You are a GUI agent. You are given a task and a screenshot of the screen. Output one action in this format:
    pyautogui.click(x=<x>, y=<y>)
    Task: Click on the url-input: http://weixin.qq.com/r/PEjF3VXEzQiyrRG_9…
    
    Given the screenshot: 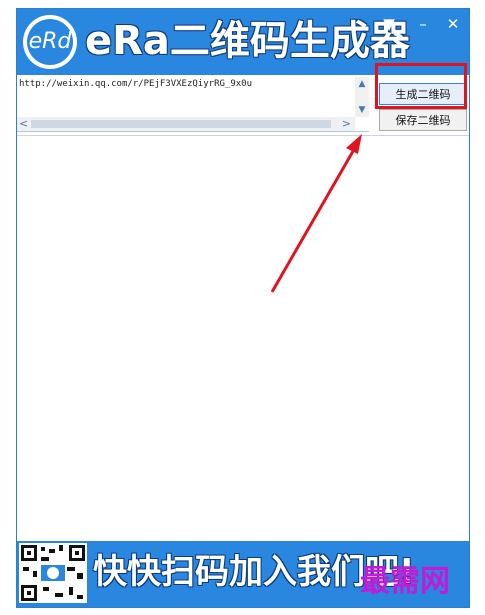 What is the action you would take?
    pyautogui.click(x=193, y=104)
    